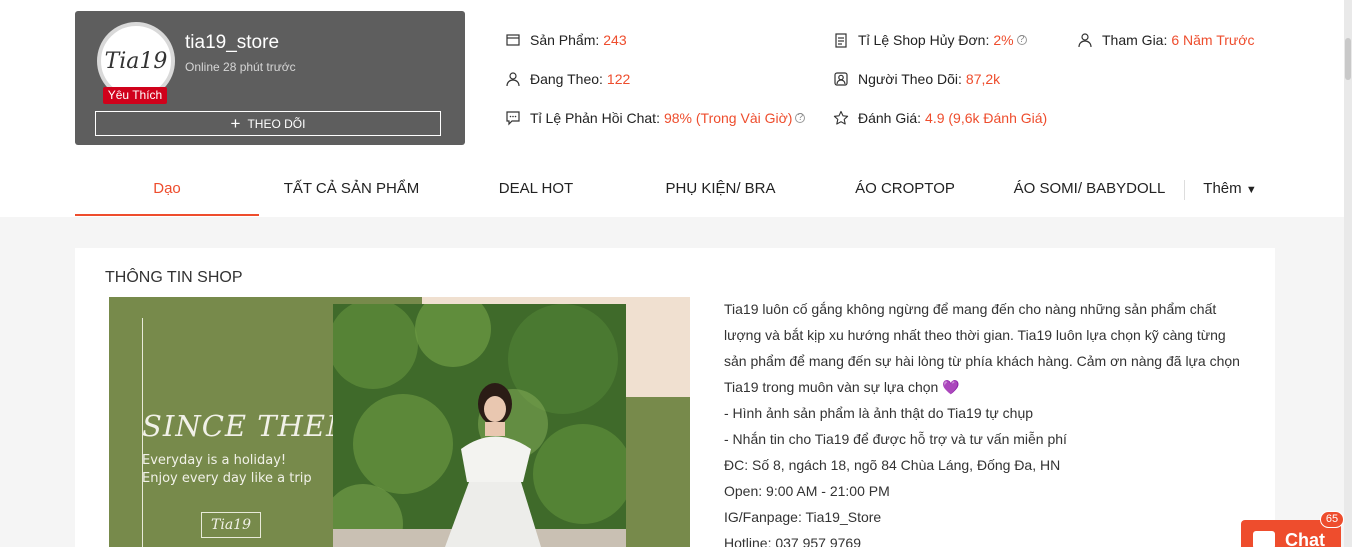 This screenshot has height=547, width=1352. I want to click on stat-label: Đang Theo:, so click(566, 79).